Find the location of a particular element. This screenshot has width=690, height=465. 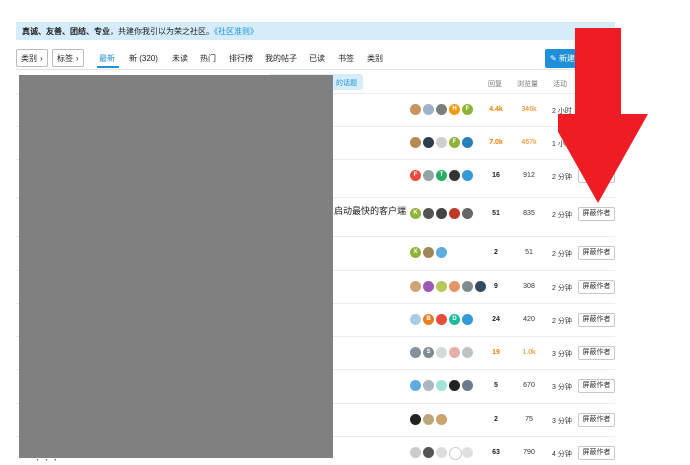

reply-count: 2 is located at coordinates (496, 419).